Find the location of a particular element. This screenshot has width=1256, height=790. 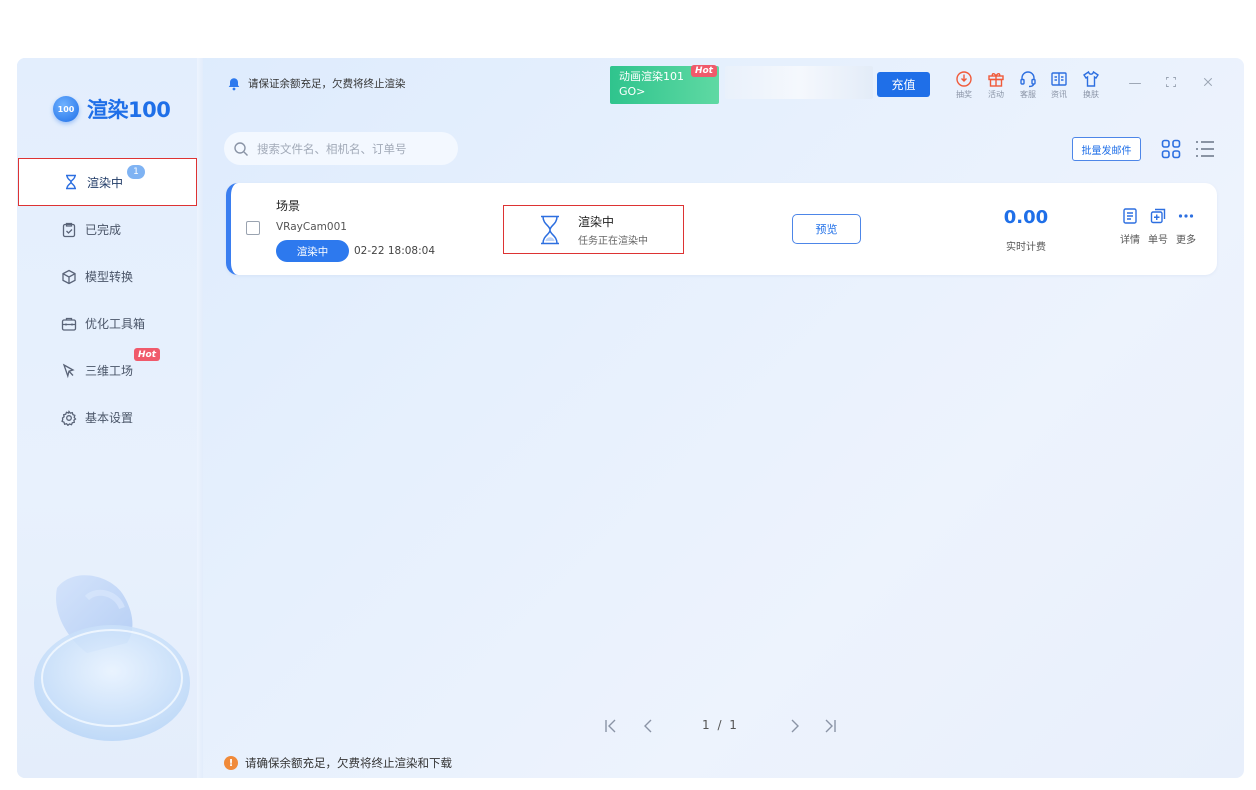

sidebar-item-3d-factory: 三维工场 Hot is located at coordinates (107, 370).